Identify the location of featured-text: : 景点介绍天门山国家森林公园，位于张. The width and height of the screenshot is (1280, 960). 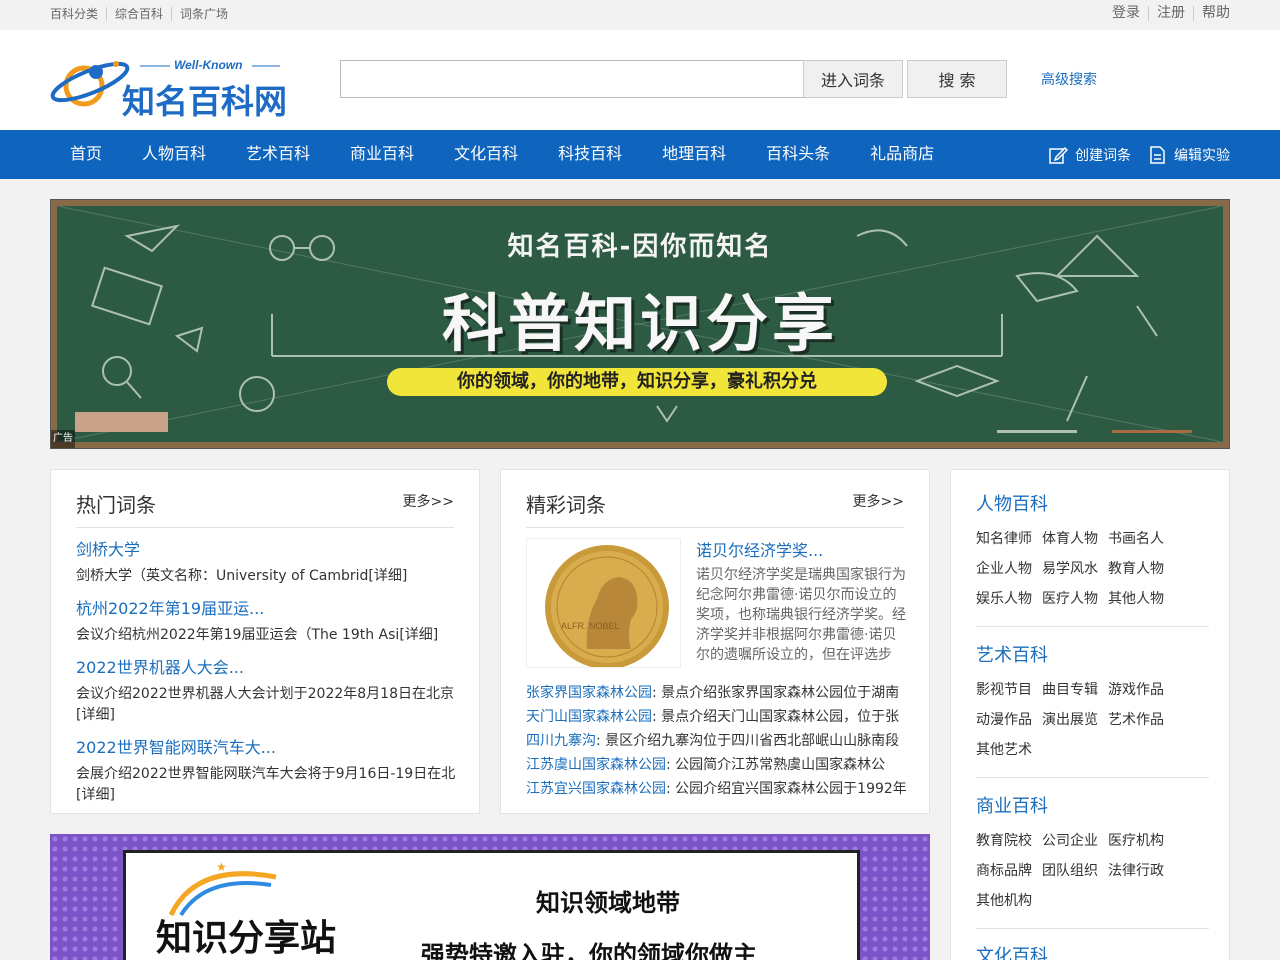
(776, 717).